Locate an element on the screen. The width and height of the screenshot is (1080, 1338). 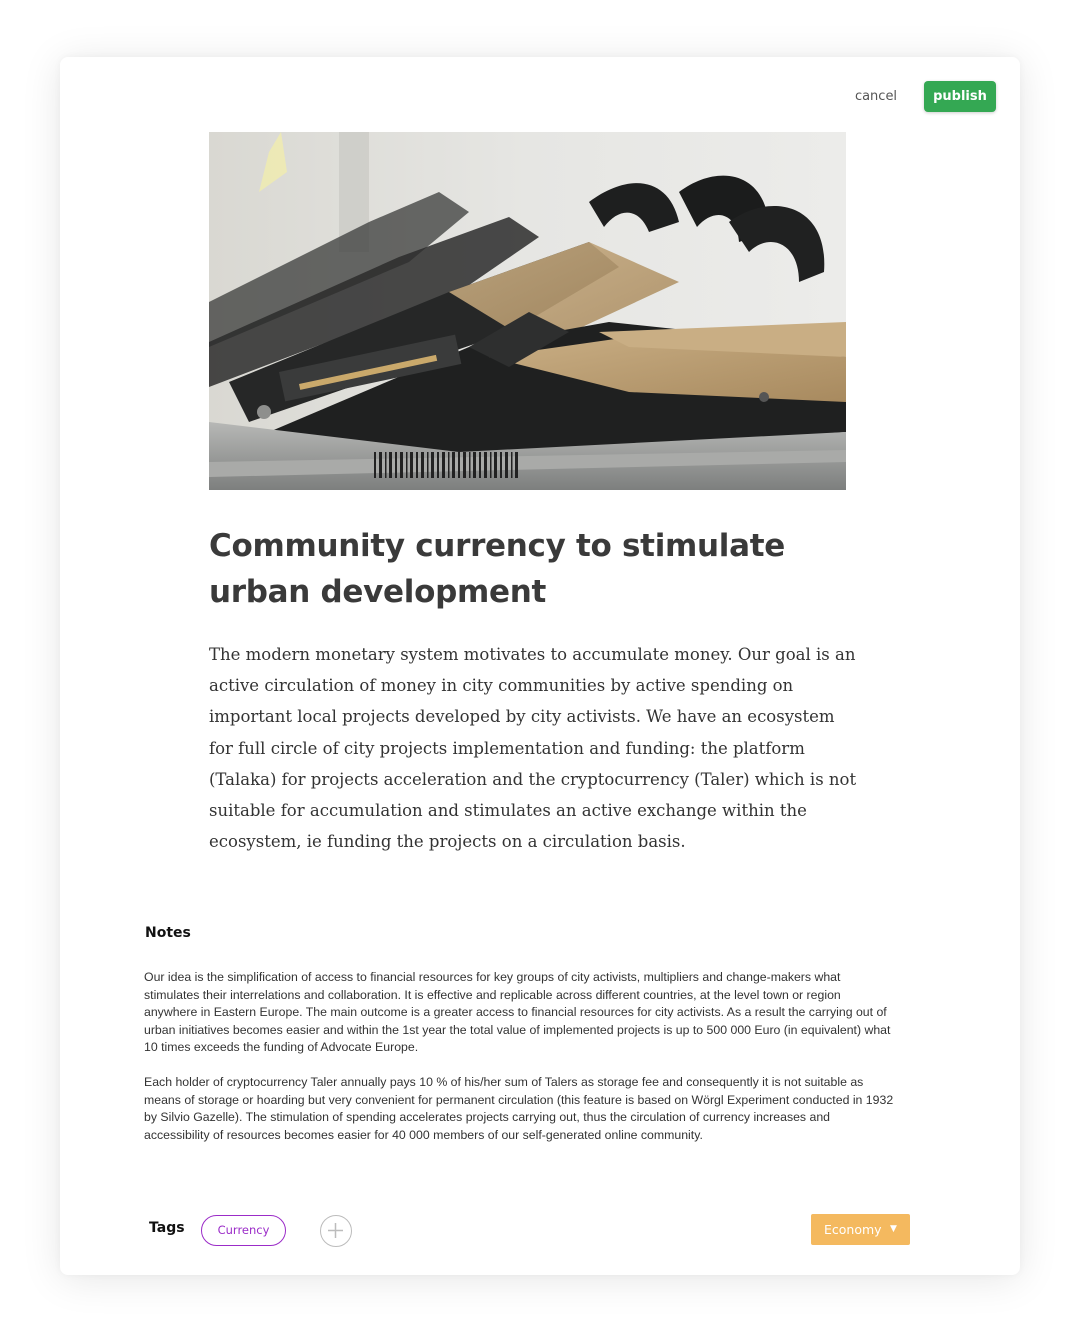
category-selected-label: Economy is located at coordinates (853, 1229).